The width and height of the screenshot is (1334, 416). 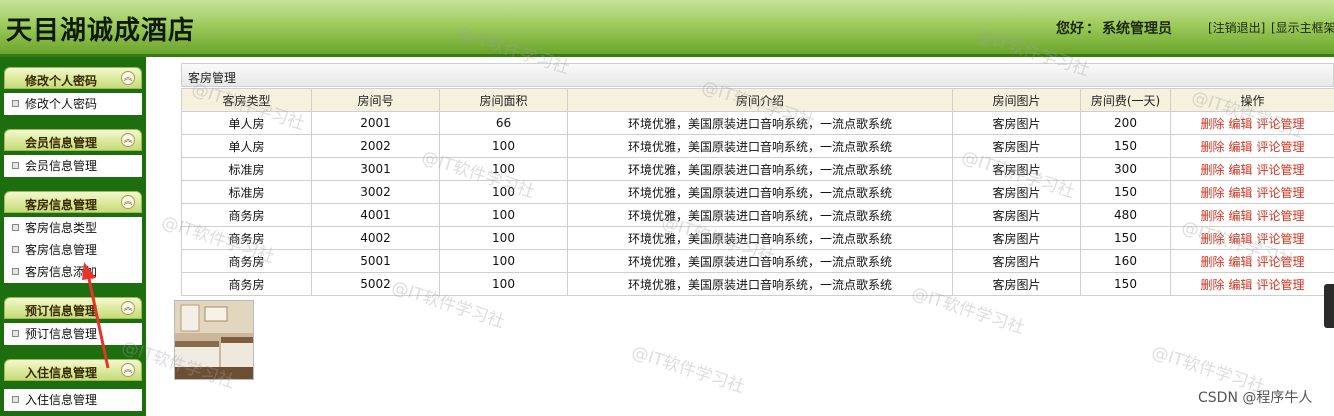 I want to click on column-header: 房间面积, so click(x=503, y=100).